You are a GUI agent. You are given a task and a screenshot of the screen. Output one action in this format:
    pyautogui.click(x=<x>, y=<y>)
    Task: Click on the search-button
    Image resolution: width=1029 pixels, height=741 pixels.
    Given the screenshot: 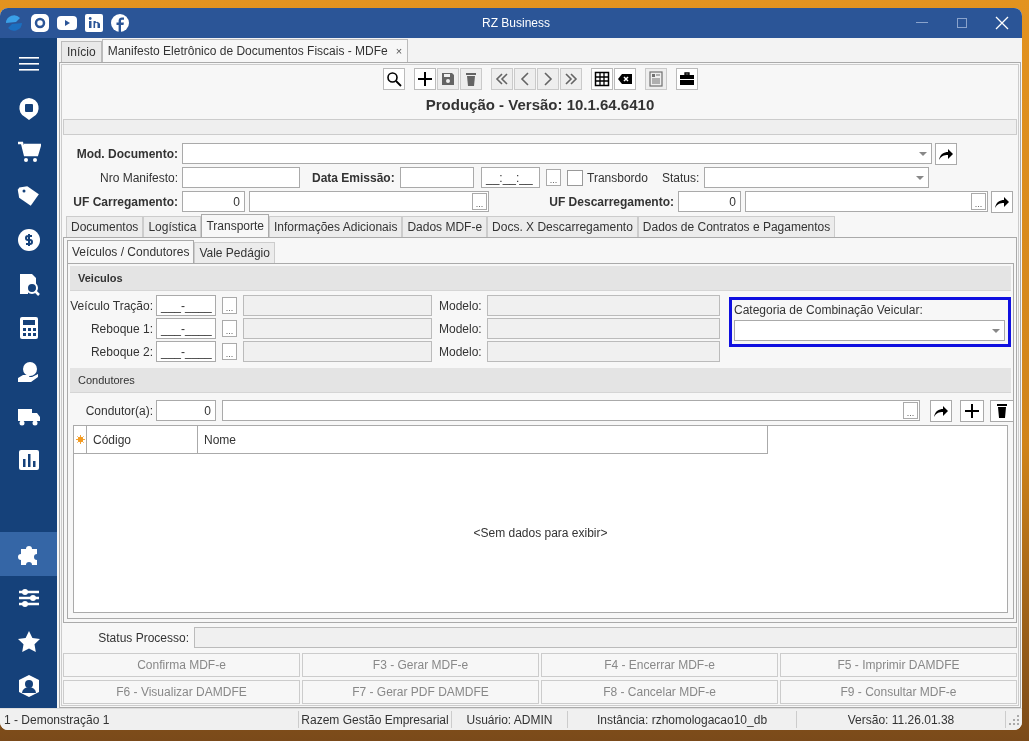 What is the action you would take?
    pyautogui.click(x=393, y=79)
    